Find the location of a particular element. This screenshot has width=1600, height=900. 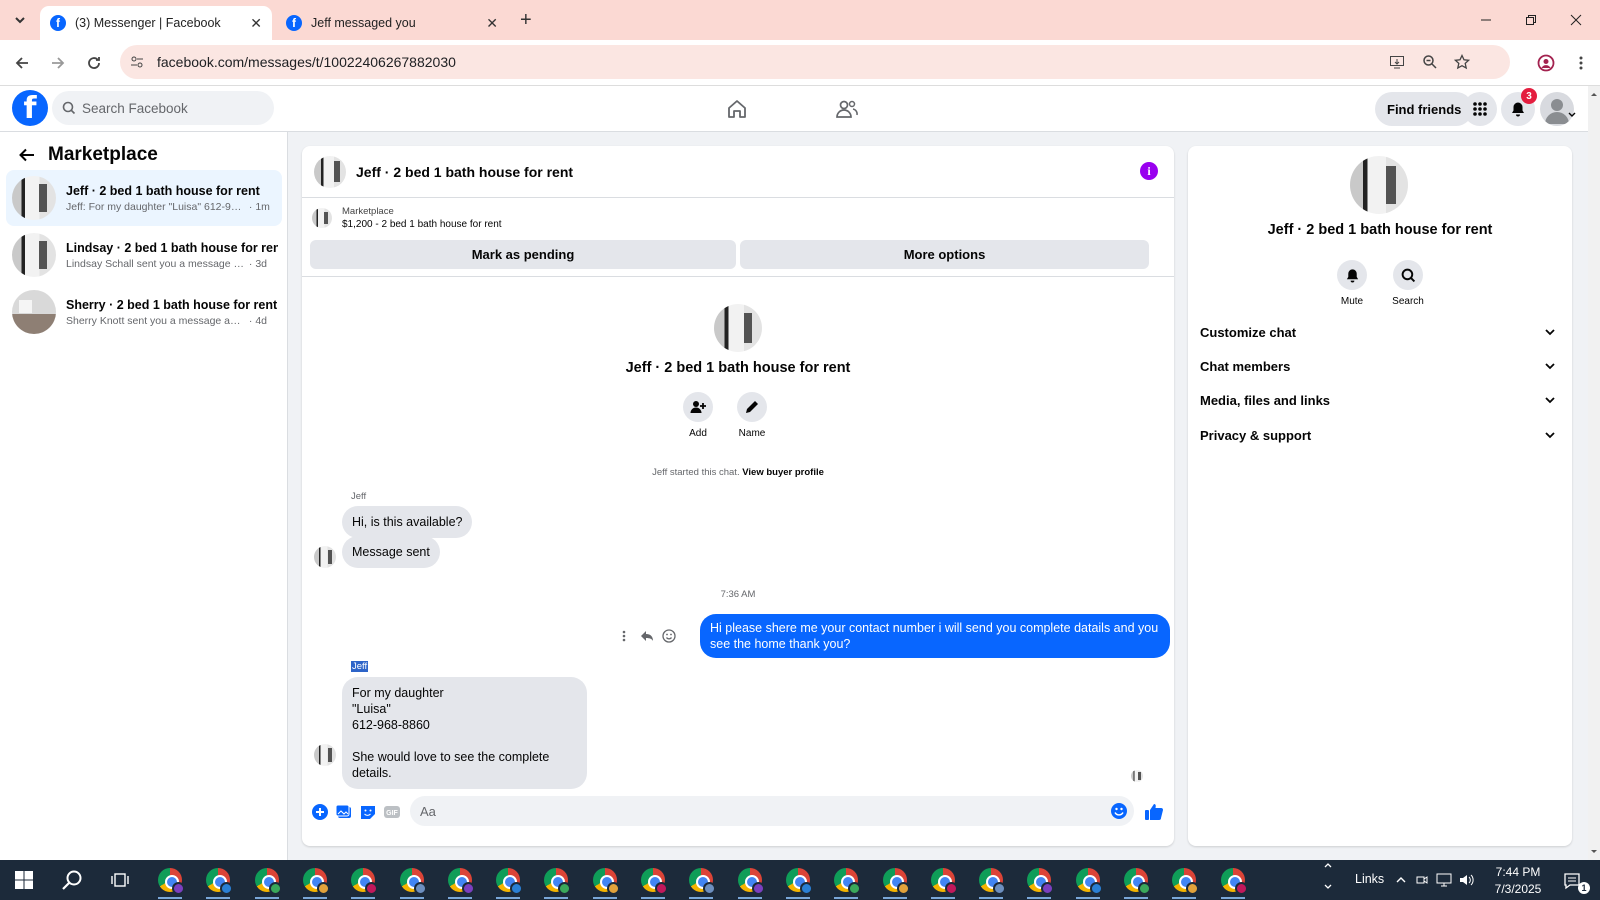

chat-members-section: Chat members is located at coordinates (1380, 366).